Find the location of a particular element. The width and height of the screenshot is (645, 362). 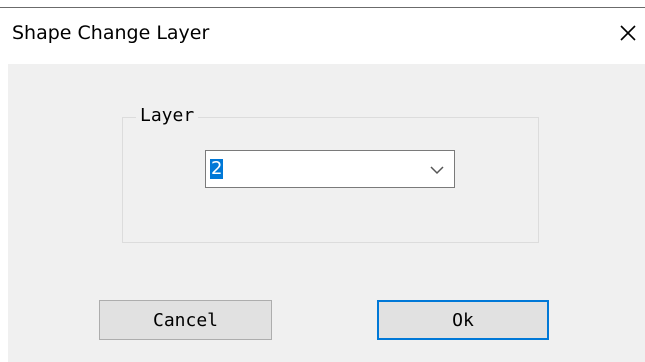

window-top-border is located at coordinates (322, 7).